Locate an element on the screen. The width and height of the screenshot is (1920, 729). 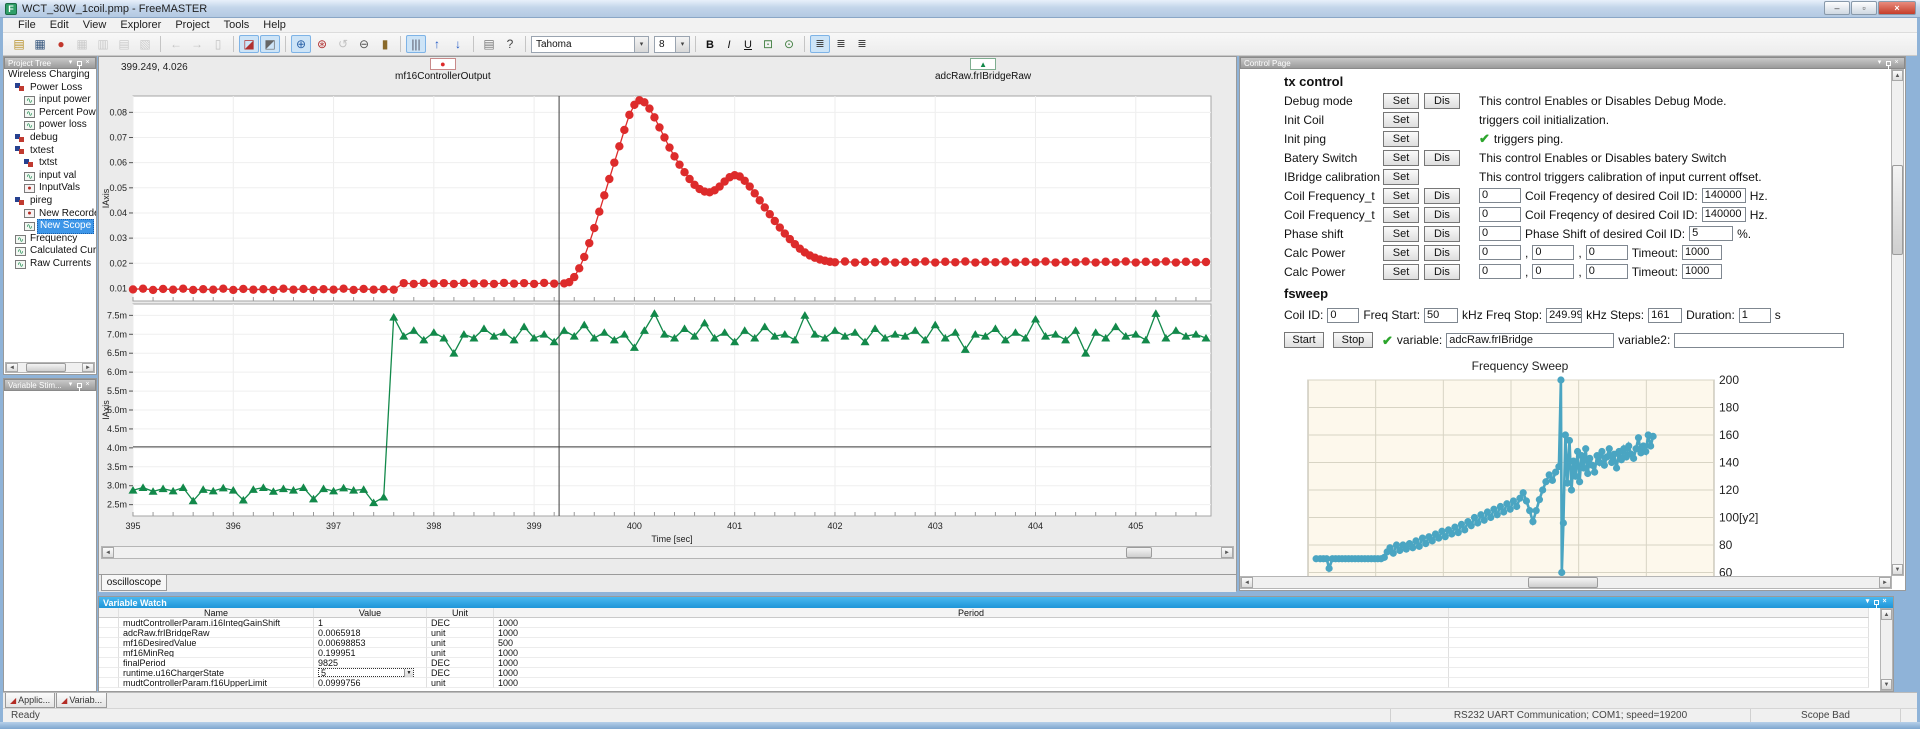
project-options-icon: ▦ is located at coordinates (82, 44).